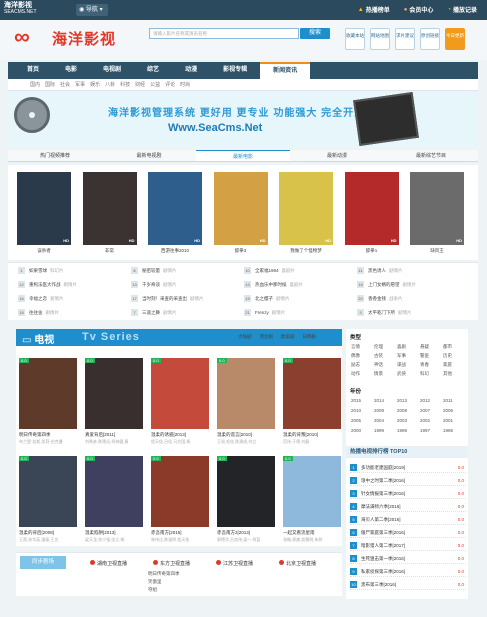 The image size is (487, 617). Describe the element at coordinates (448, 420) in the screenshot. I see `year-tag: 2001` at that location.